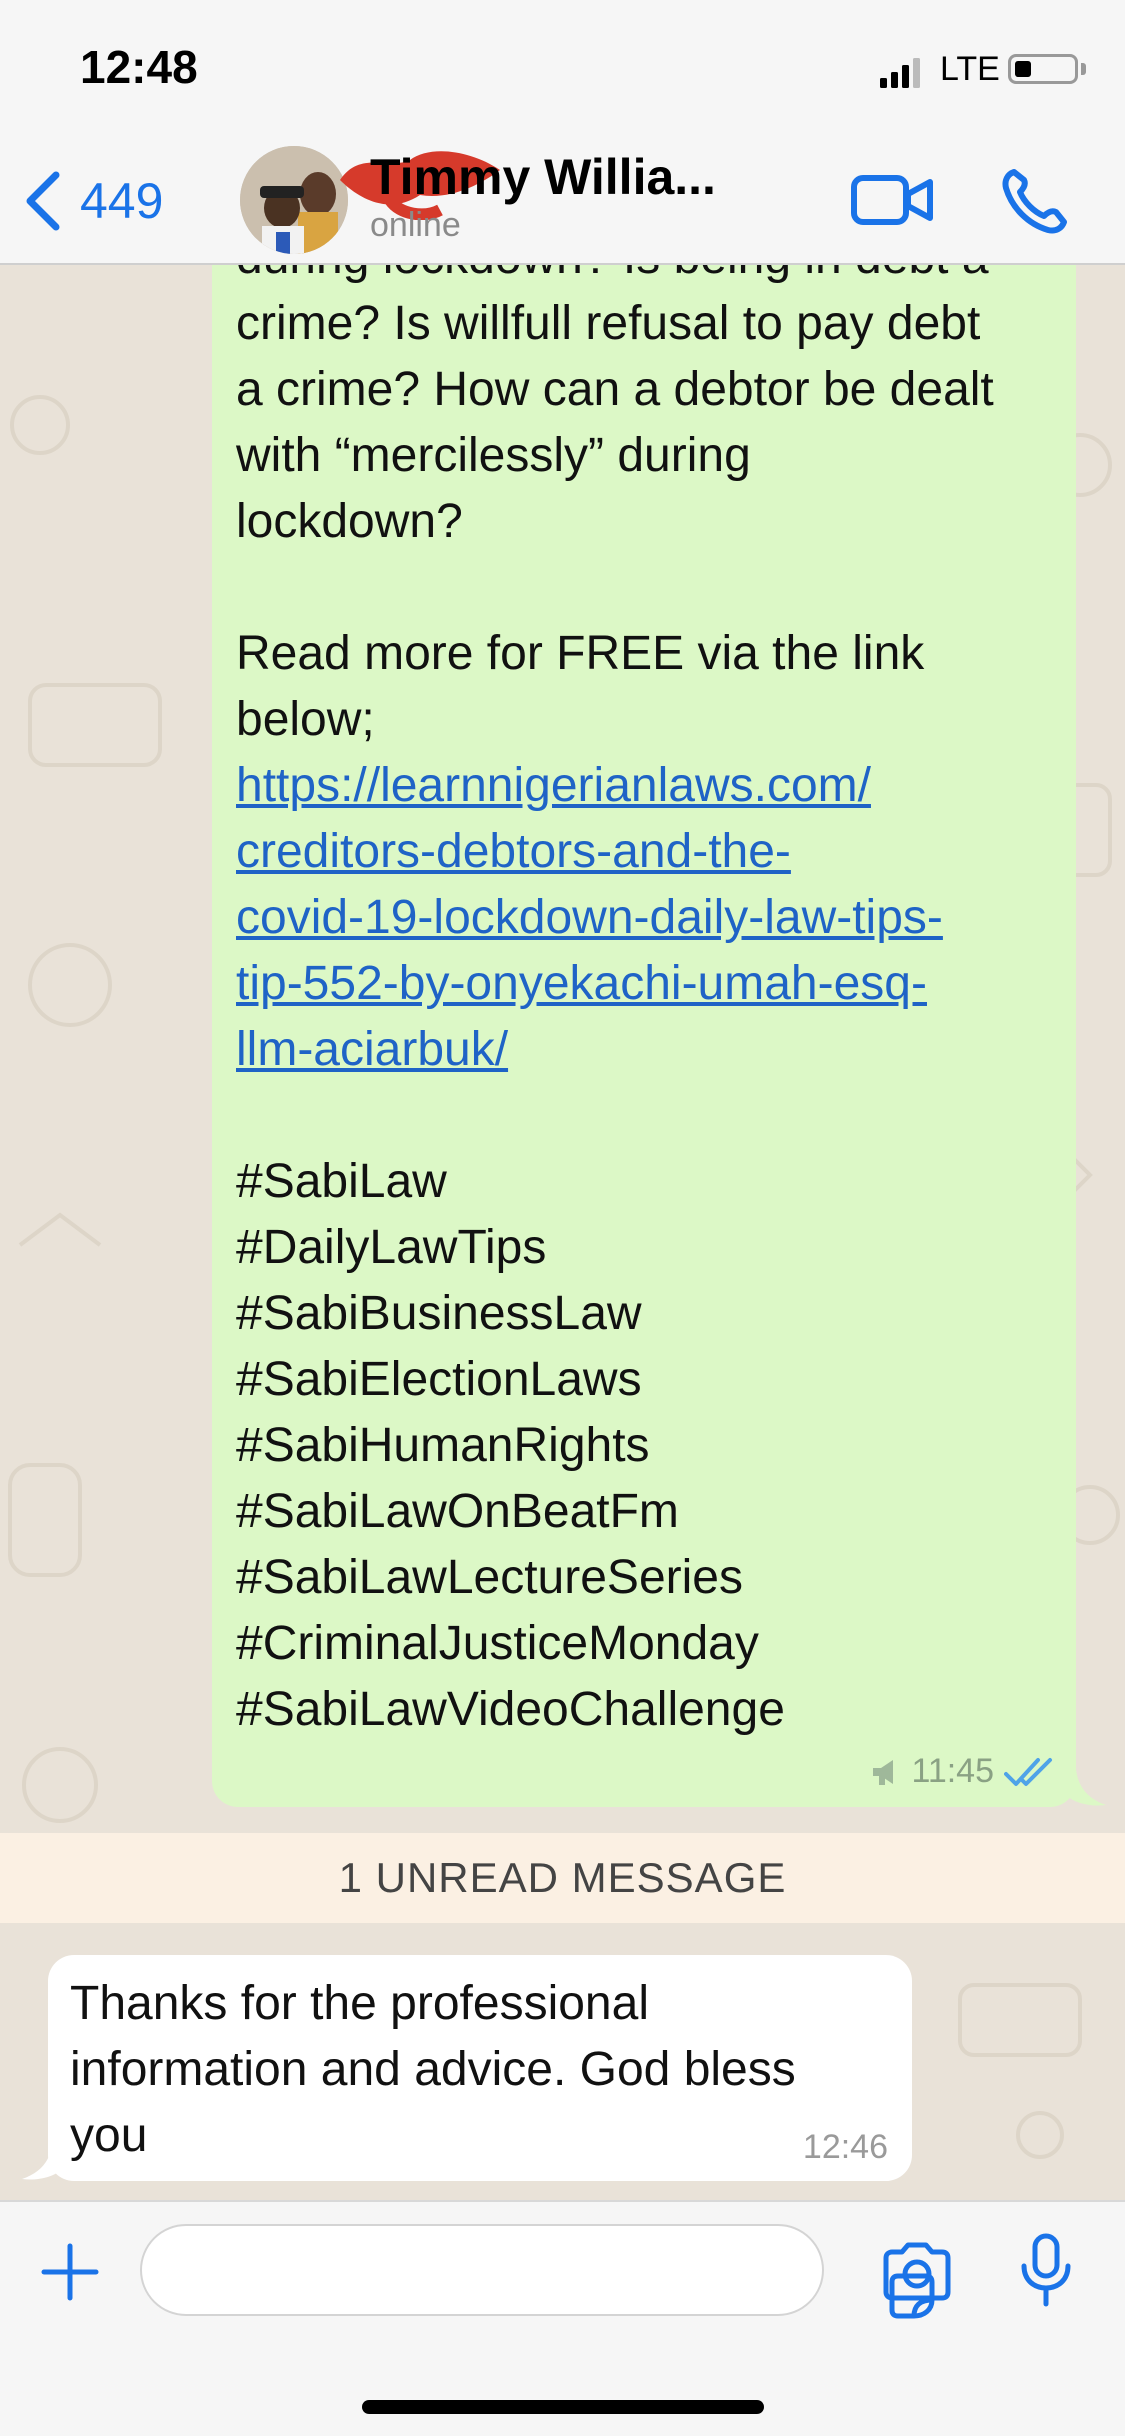 This screenshot has height=2436, width=1125. I want to click on outgoing-bubble-tail, so click(1086, 1787).